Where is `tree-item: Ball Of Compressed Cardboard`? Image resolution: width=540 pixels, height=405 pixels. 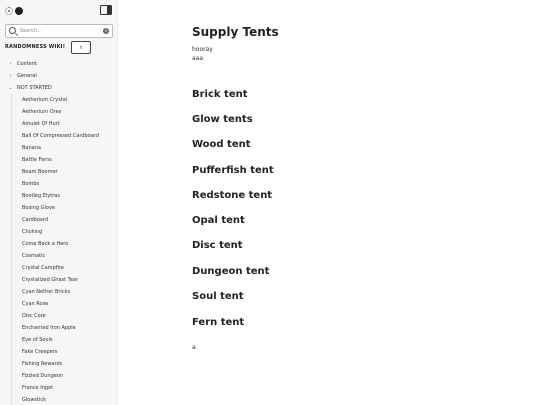
tree-item: Ball Of Compressed Cardboard is located at coordinates (58, 136).